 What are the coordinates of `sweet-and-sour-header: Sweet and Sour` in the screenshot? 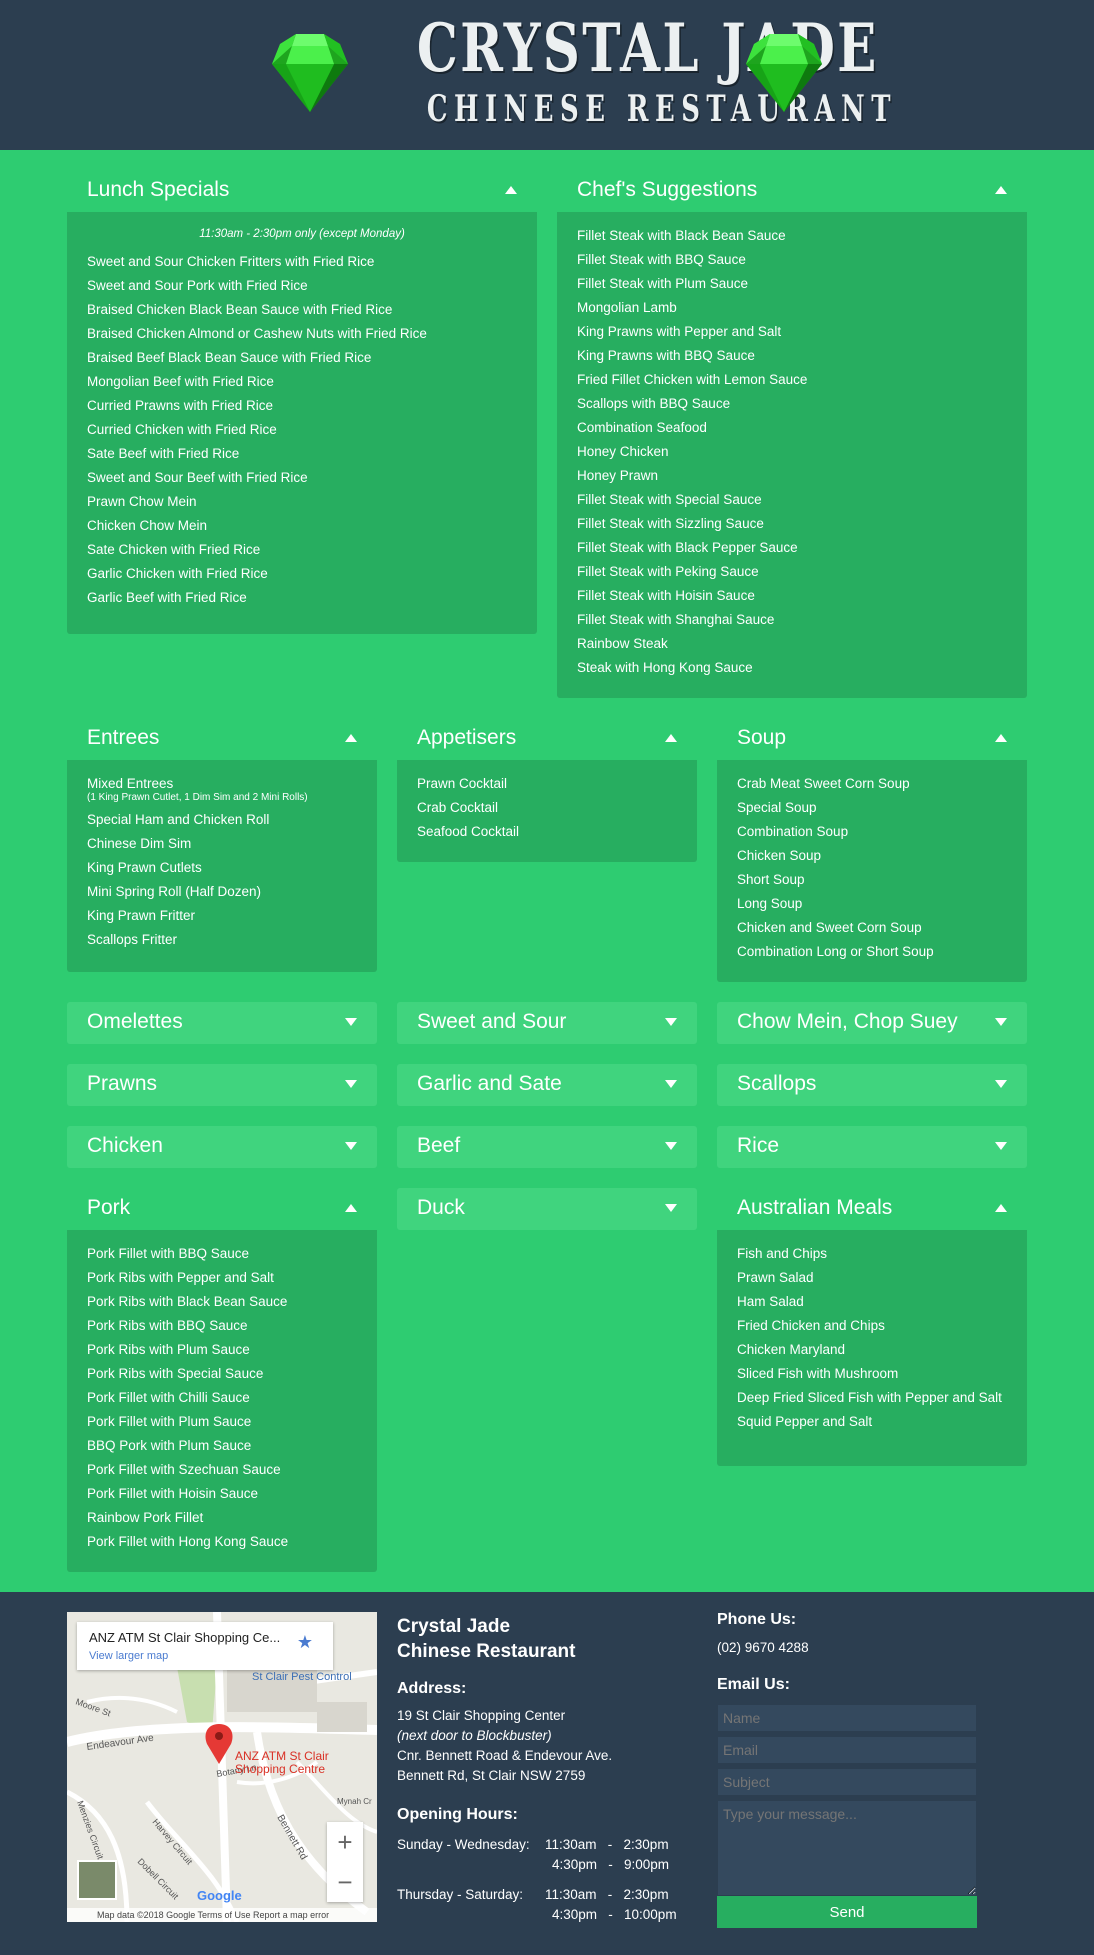 It's located at (547, 1023).